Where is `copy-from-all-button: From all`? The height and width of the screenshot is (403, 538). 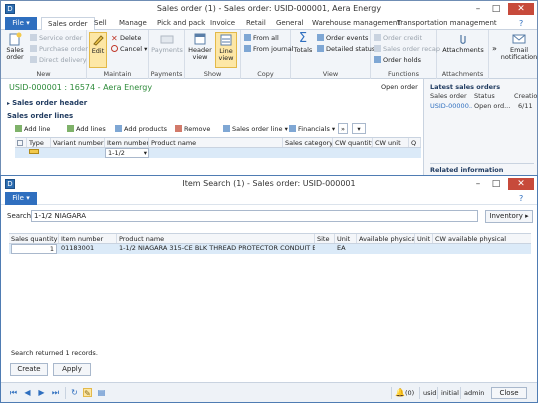
copy-from-all-button: From all is located at coordinates (261, 38).